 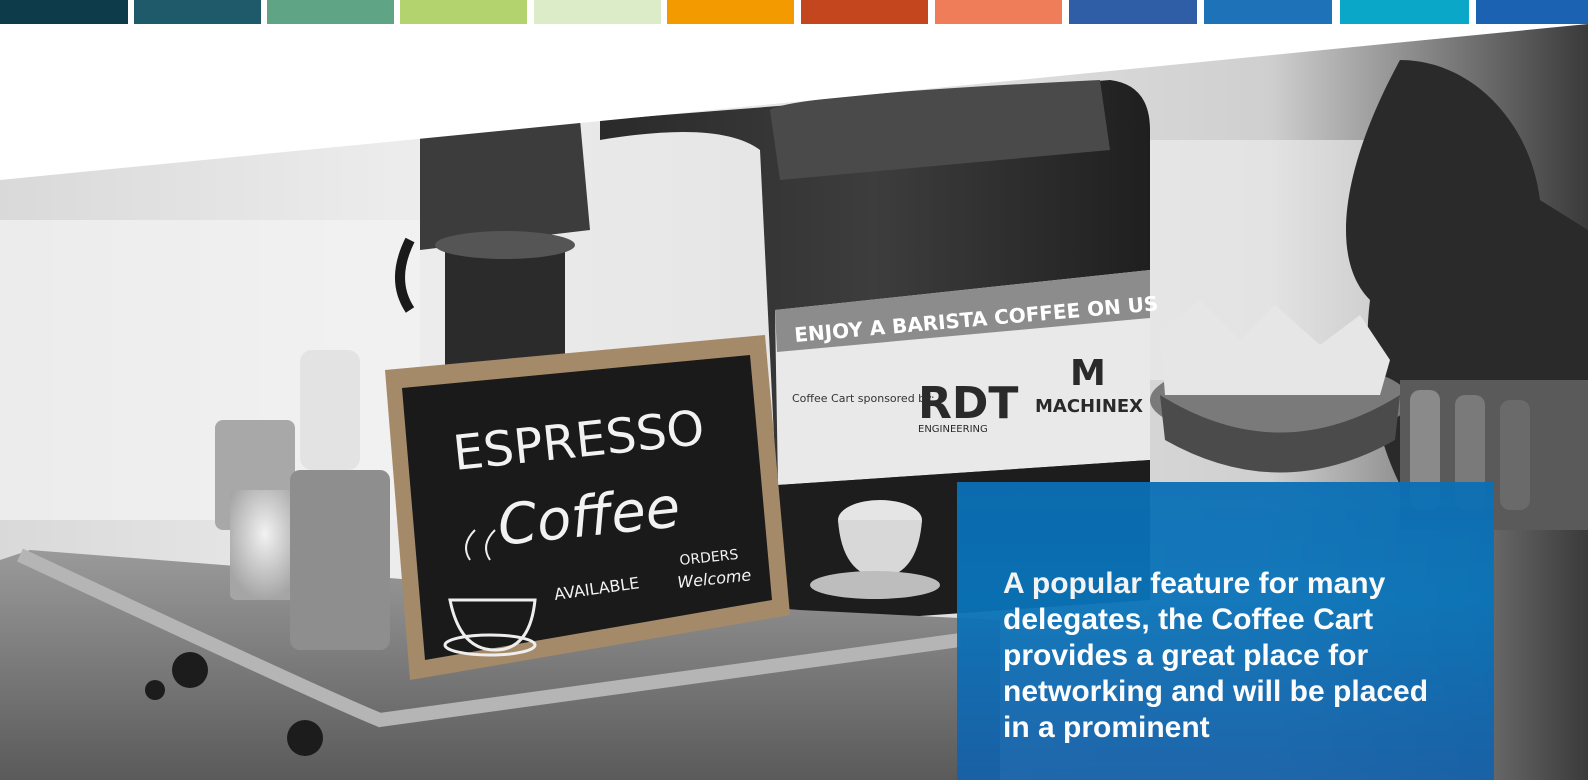 What do you see at coordinates (1088, 373) in the screenshot?
I see `sponsor2-logo: M` at bounding box center [1088, 373].